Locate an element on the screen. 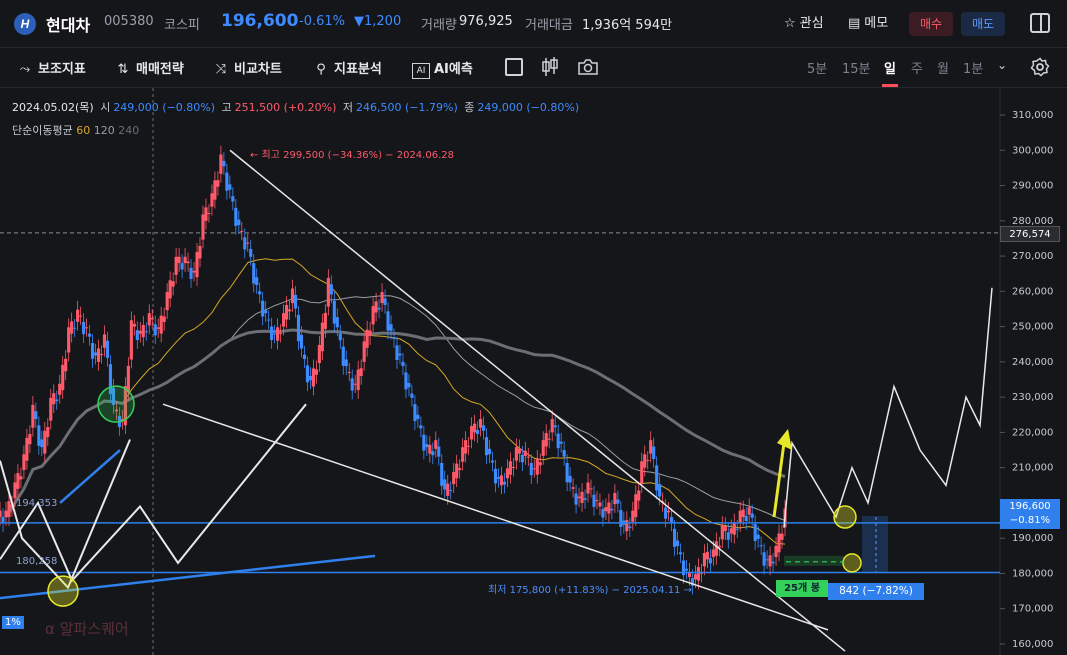 This screenshot has height=655, width=1067. period-week: 주 is located at coordinates (917, 67).